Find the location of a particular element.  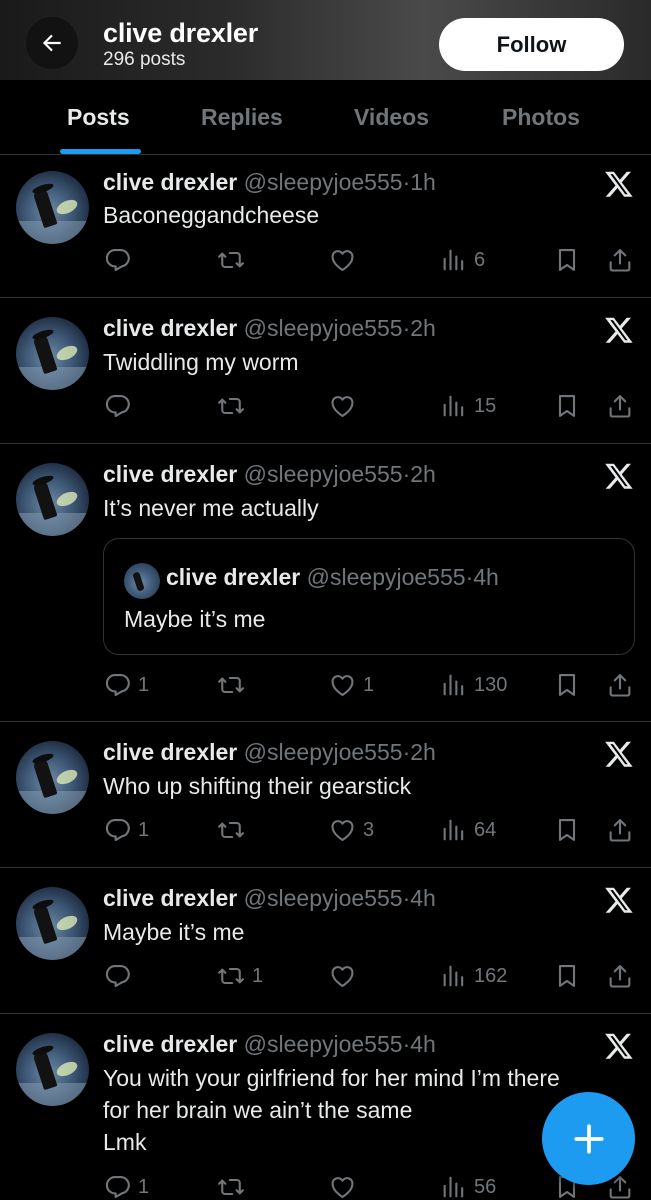

profile-tabs: Posts Replies Videos Photos is located at coordinates (325, 117).